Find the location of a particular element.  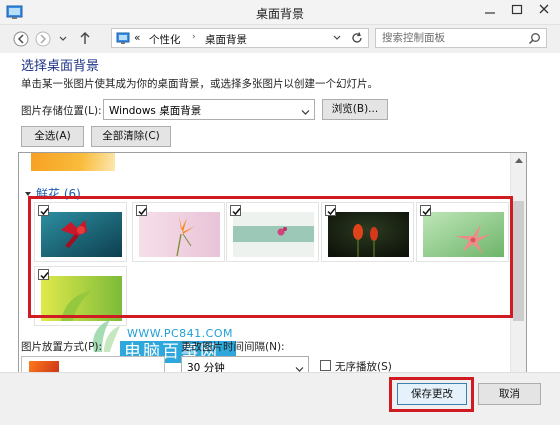

scrollbar-thumb is located at coordinates (518, 261).